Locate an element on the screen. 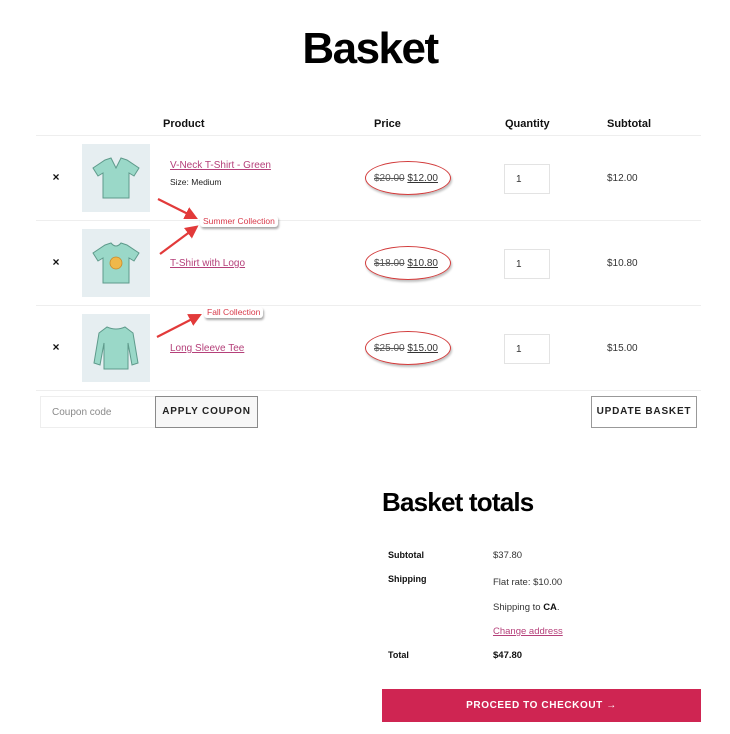 Image resolution: width=730 pixels, height=734 pixels. regular-price: $25.00 is located at coordinates (389, 348).